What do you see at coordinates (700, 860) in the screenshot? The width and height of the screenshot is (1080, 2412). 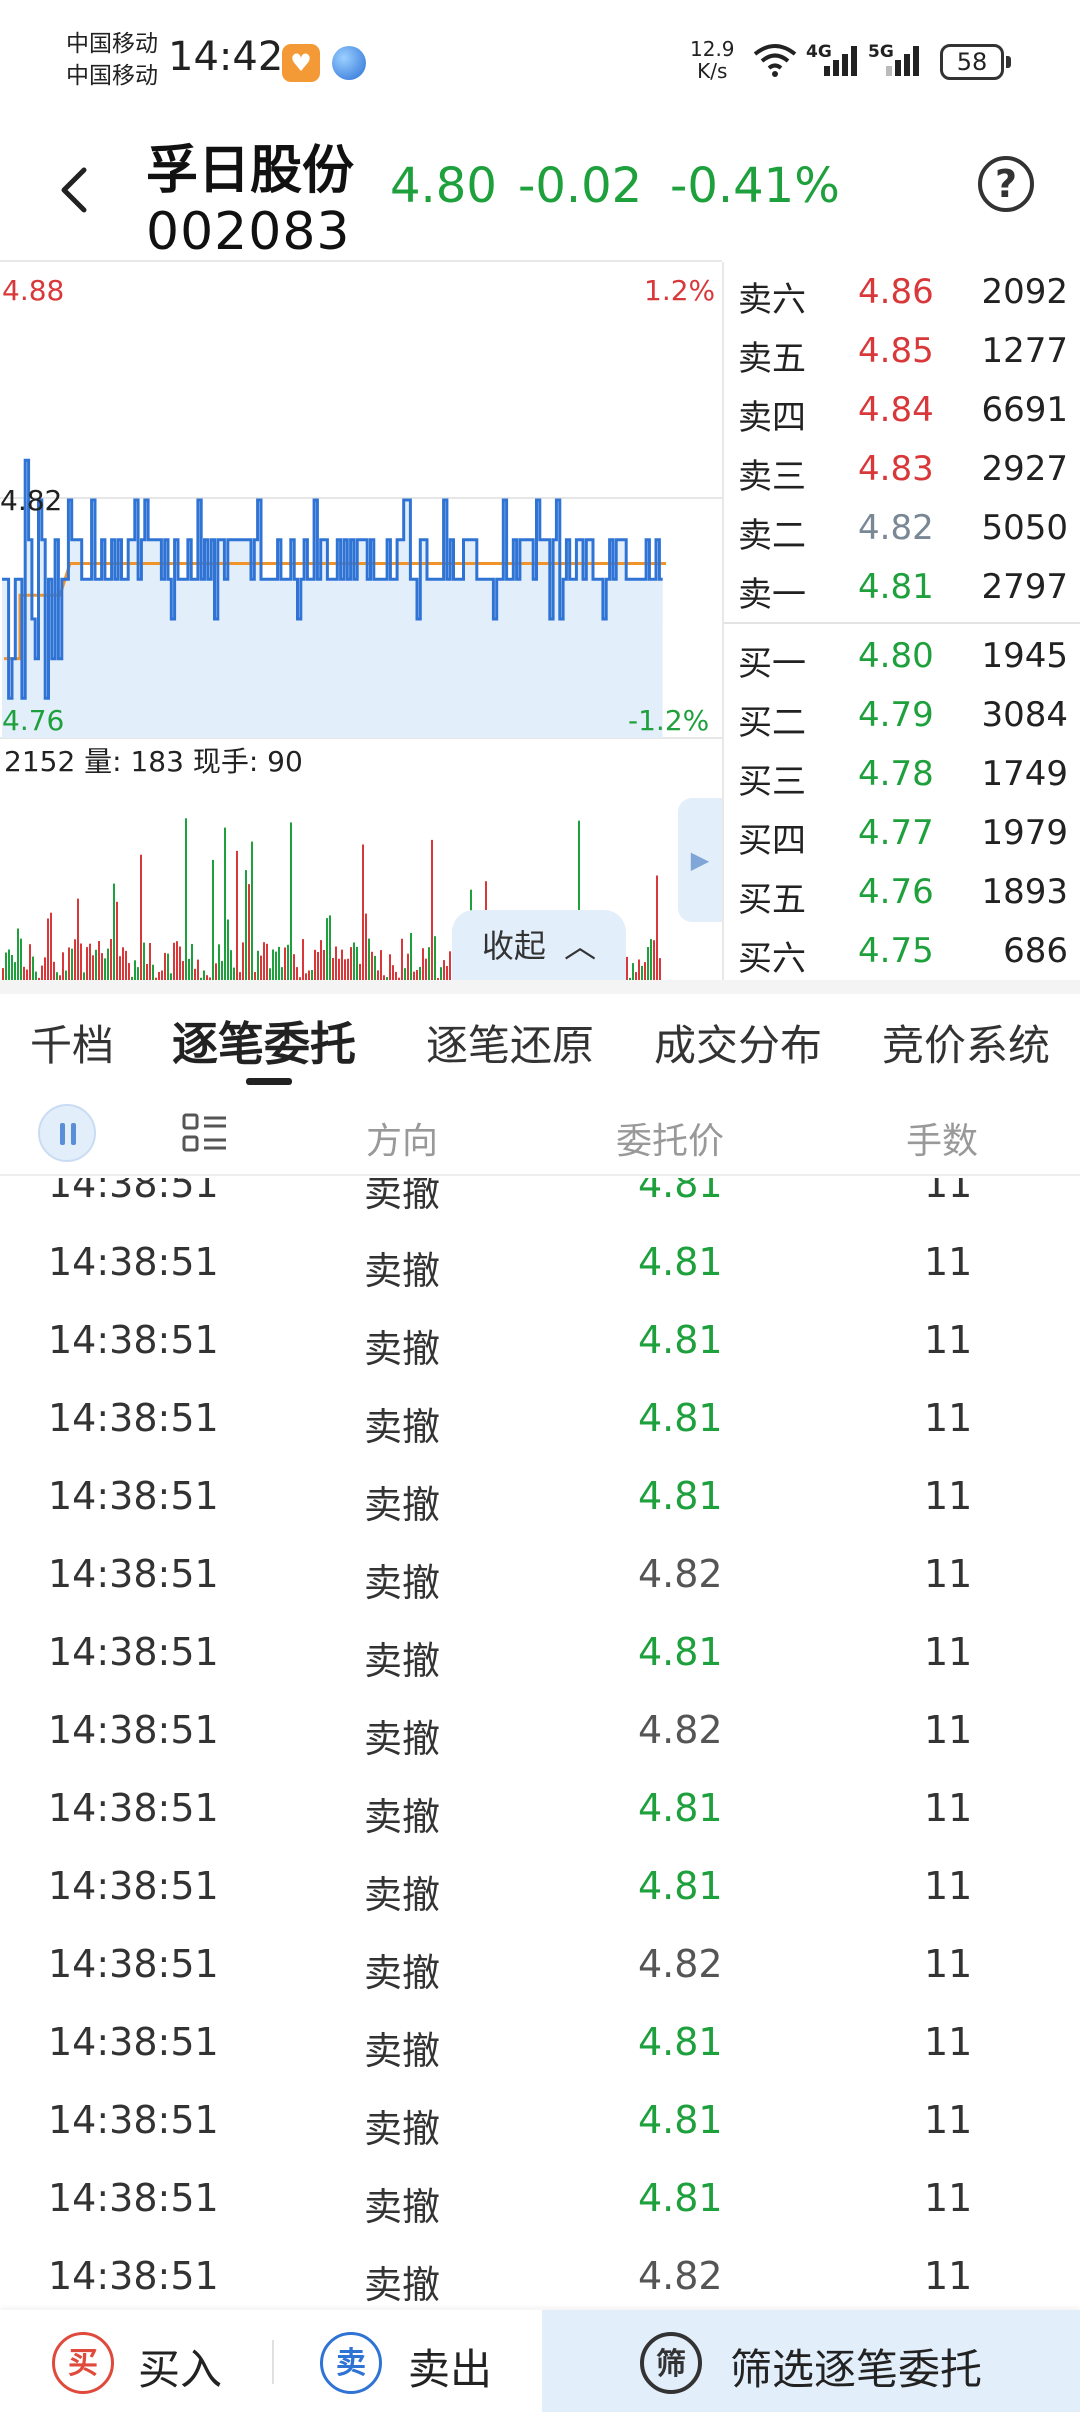 I see `expand-side-icon: ▶` at bounding box center [700, 860].